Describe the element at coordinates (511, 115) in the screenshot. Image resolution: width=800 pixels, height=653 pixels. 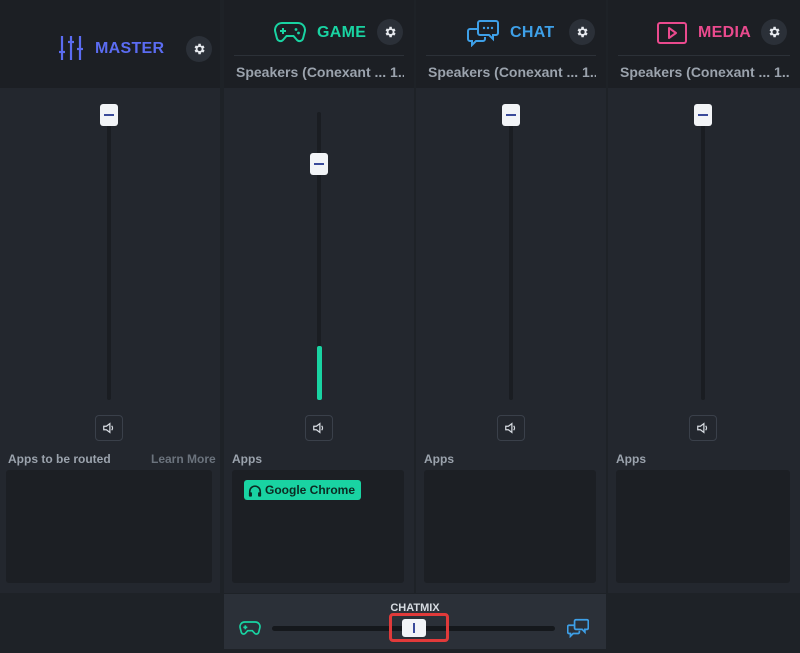
I see `chat-volume-handle` at that location.